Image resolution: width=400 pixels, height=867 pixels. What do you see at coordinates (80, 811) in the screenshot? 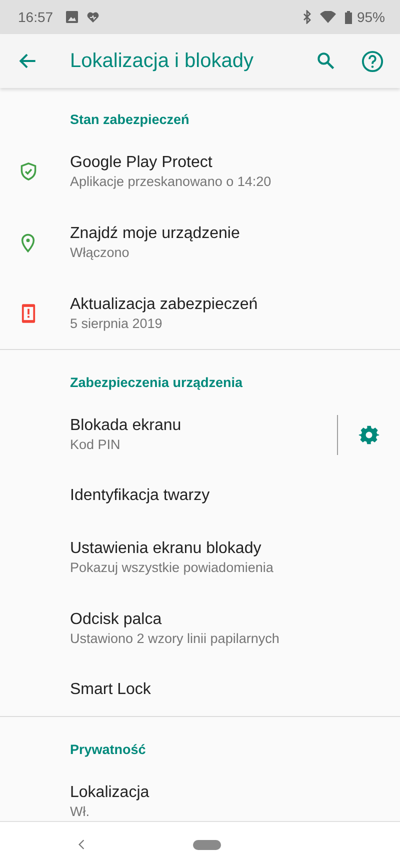
I see `item-summary: Wł.` at bounding box center [80, 811].